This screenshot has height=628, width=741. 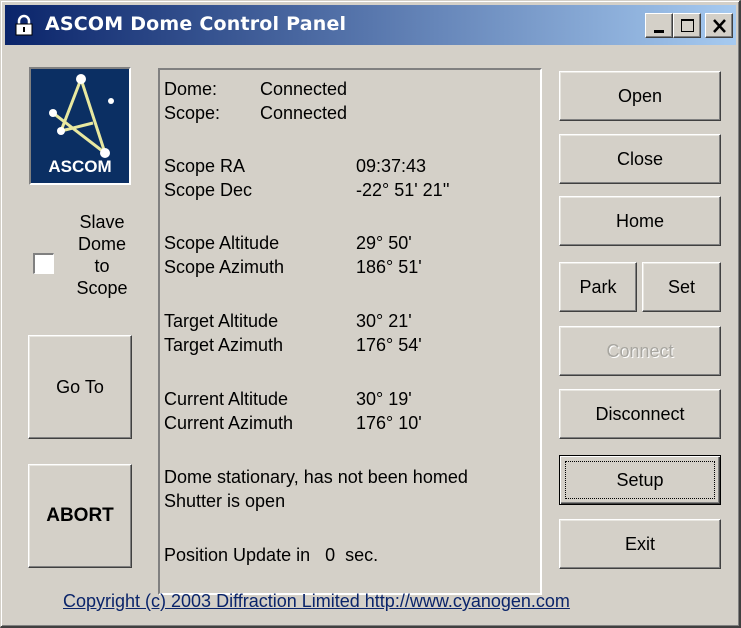 I want to click on close-window-button, so click(x=719, y=25).